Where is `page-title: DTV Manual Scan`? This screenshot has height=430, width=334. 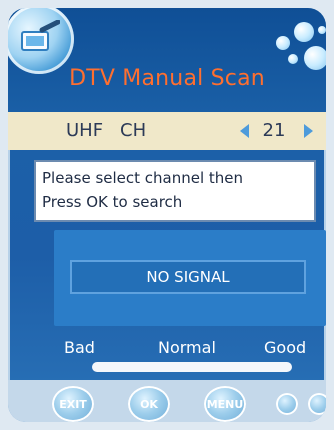 page-title: DTV Manual Scan is located at coordinates (167, 78).